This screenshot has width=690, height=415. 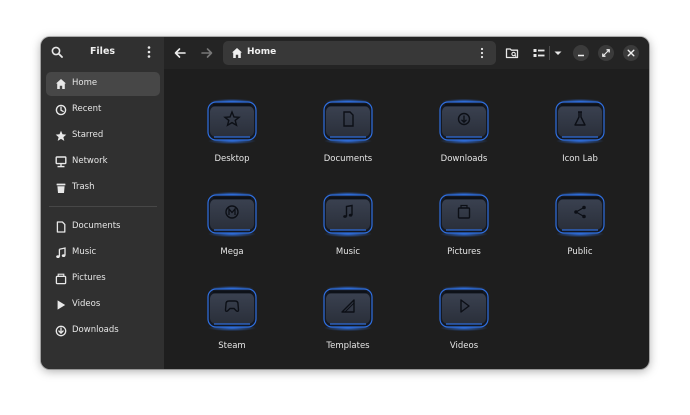 I want to click on folder-item-steam: Steam, so click(x=232, y=327).